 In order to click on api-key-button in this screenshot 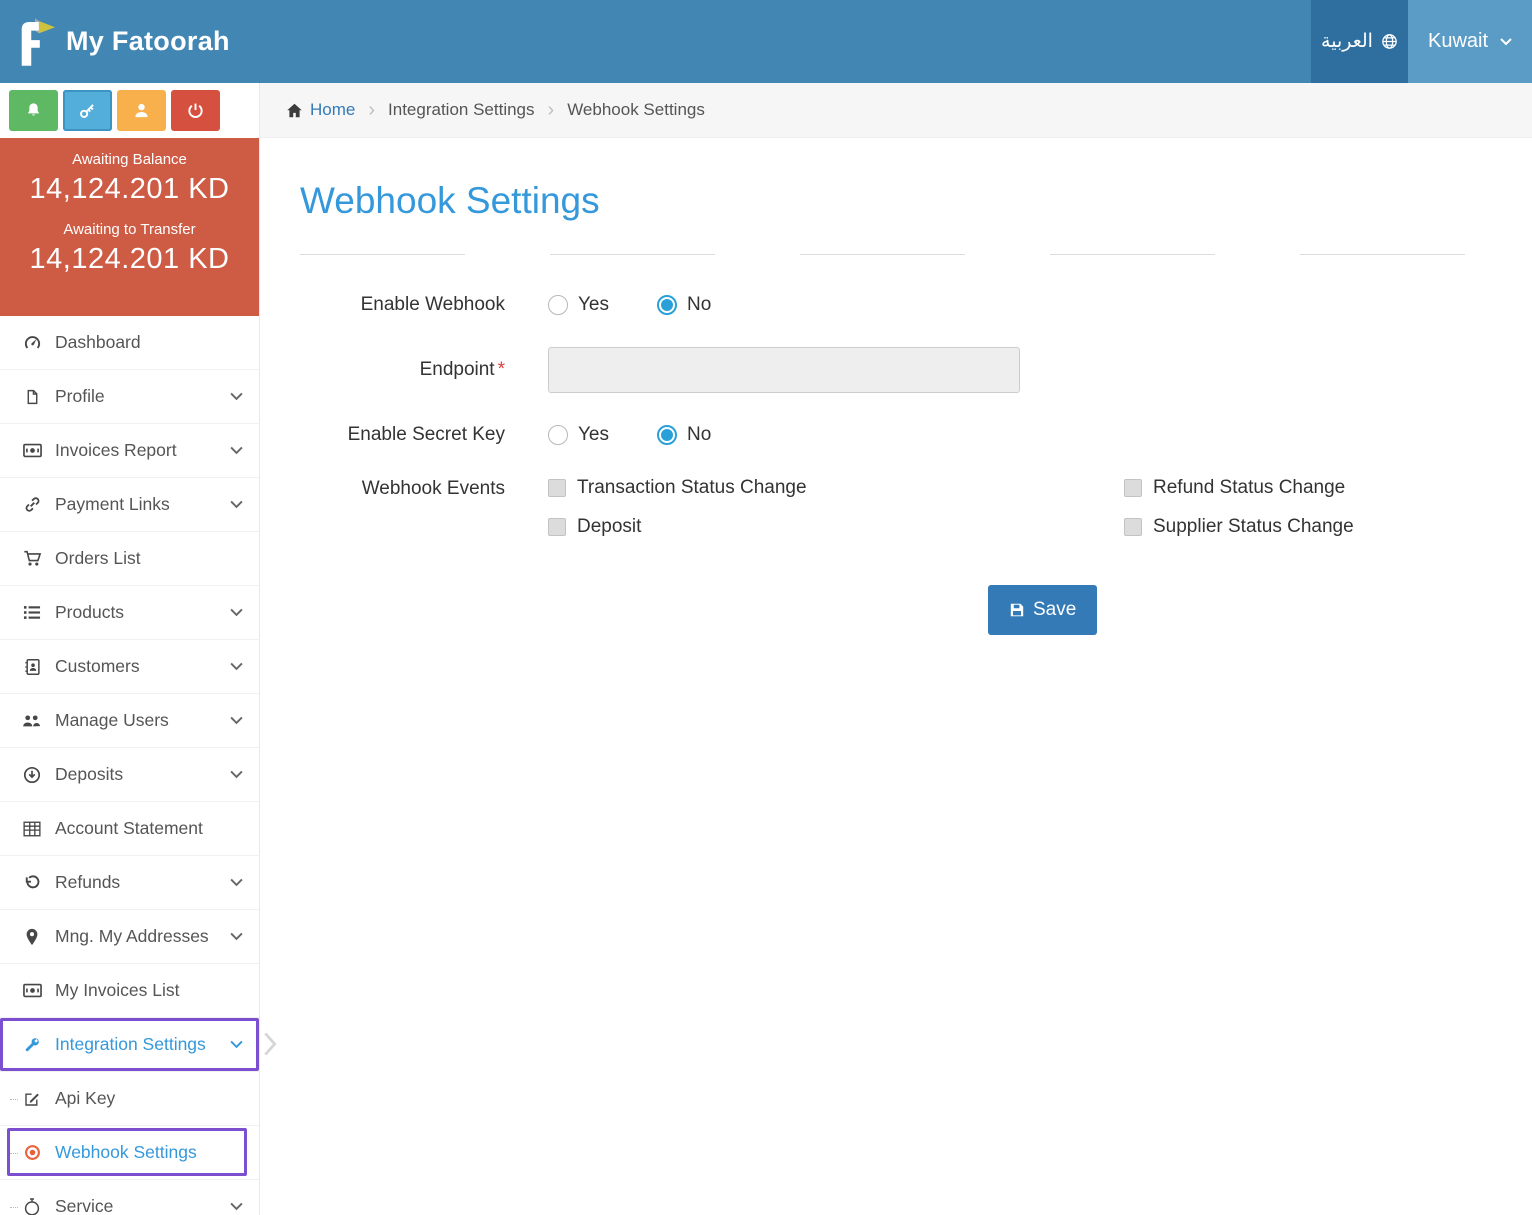, I will do `click(87, 110)`.